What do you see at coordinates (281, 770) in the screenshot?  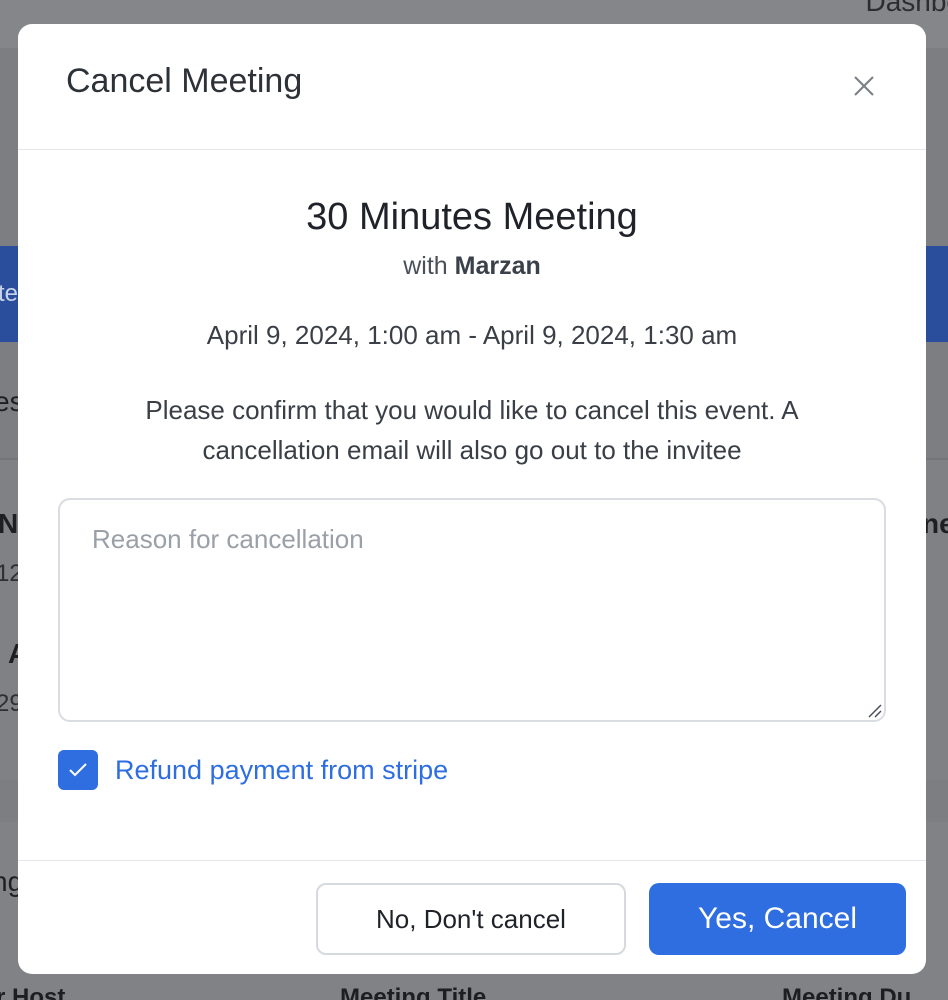 I see `refund-label: Refund payment from stripe` at bounding box center [281, 770].